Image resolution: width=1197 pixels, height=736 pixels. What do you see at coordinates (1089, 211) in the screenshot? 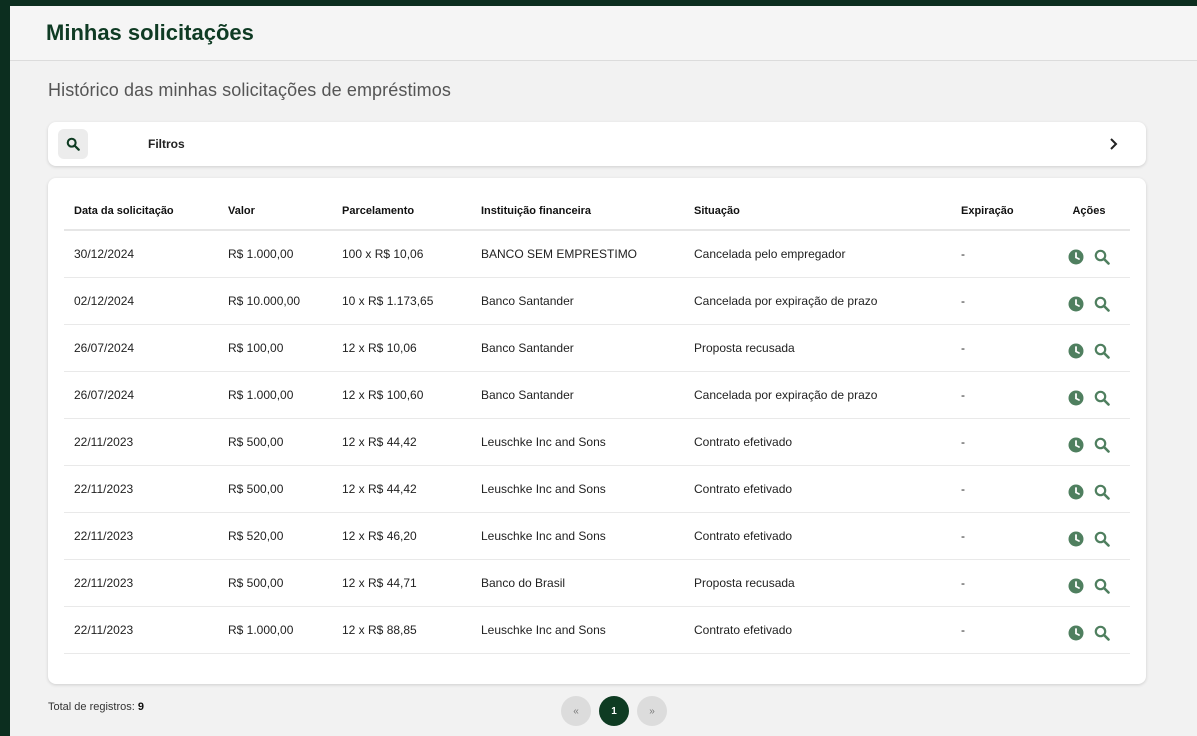
I see `col-actions: Ações` at bounding box center [1089, 211].